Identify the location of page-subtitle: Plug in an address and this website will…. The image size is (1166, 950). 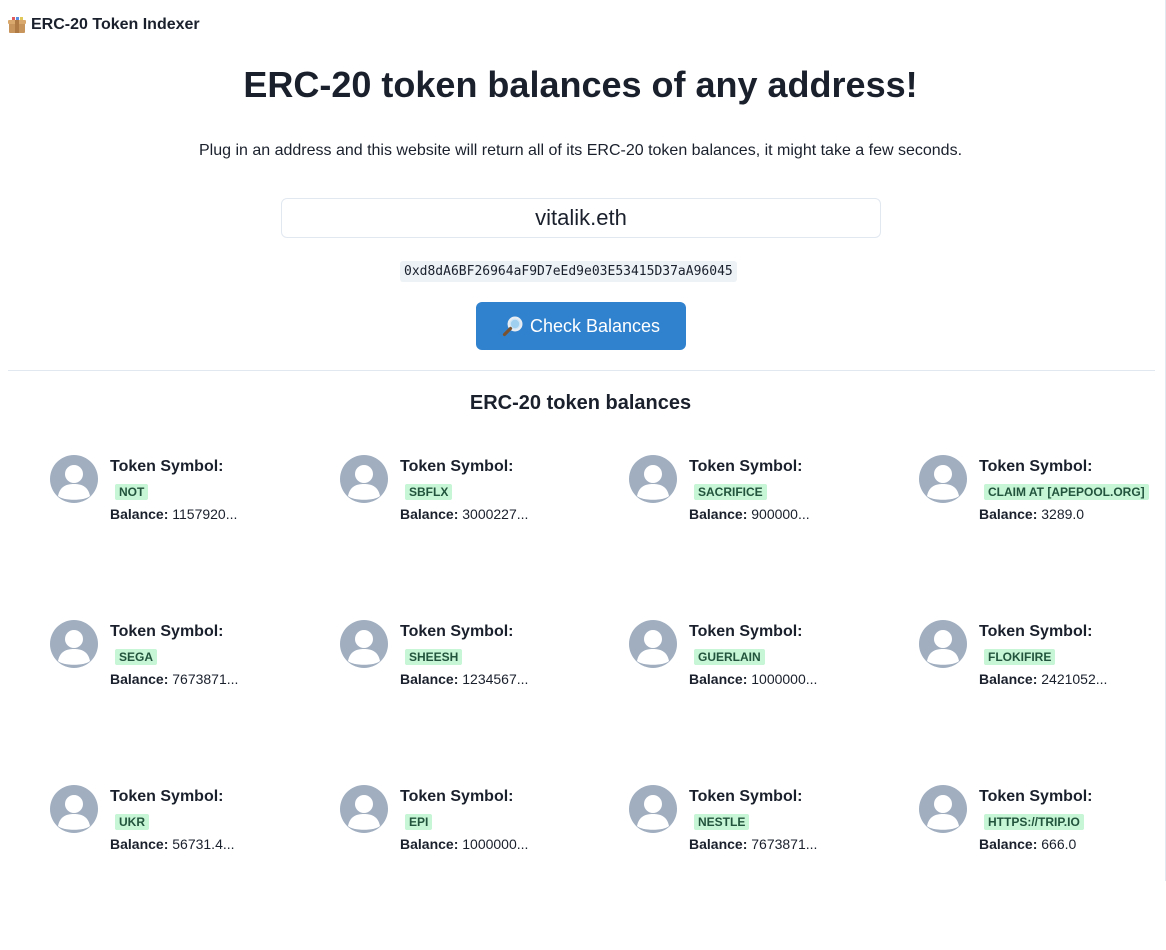
(580, 150).